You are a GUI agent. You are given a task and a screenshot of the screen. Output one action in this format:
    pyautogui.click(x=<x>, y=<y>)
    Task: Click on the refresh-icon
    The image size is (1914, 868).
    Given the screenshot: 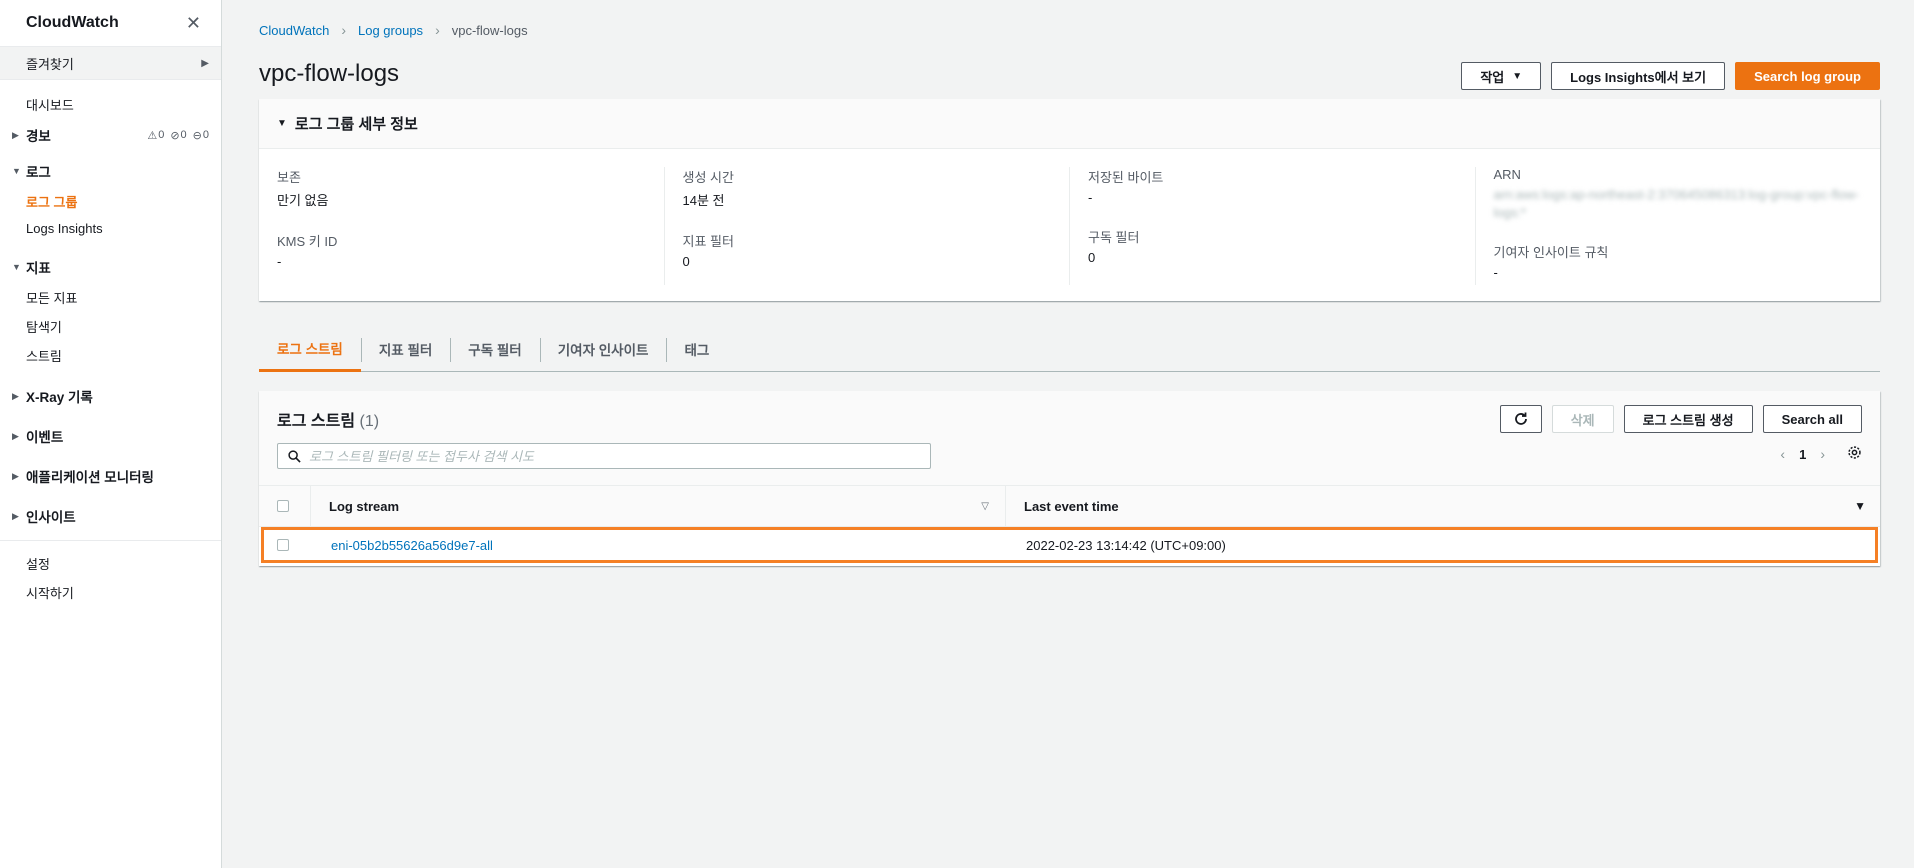 What is the action you would take?
    pyautogui.click(x=1520, y=418)
    